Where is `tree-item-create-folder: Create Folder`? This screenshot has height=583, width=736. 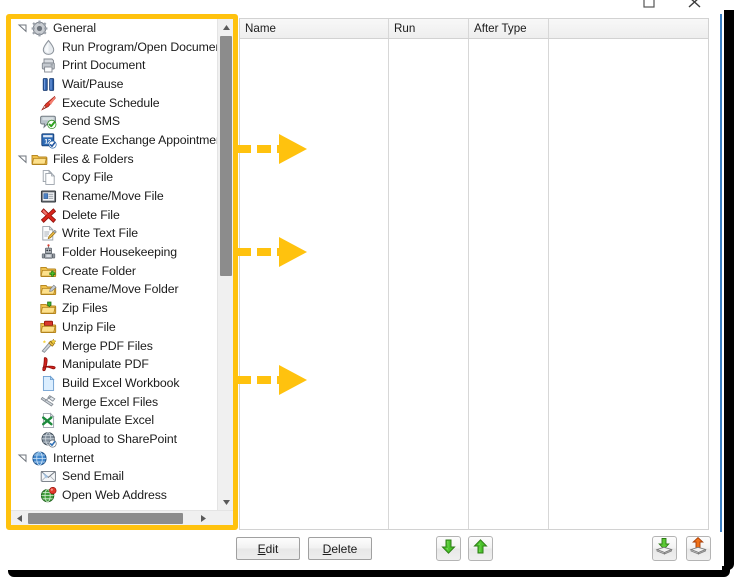
tree-item-create-folder: Create Folder is located at coordinates (114, 271).